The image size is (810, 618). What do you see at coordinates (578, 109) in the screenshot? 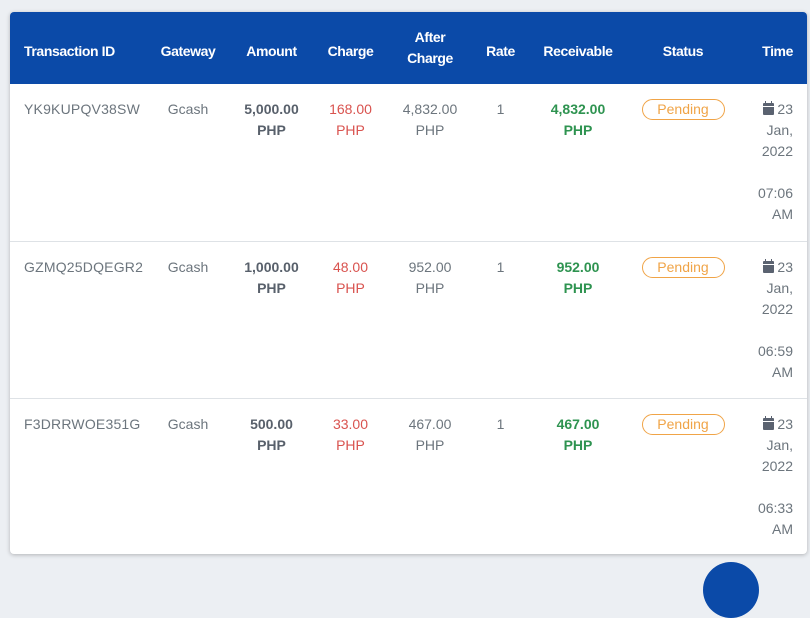
I see `receivable-value: 4,832.00` at bounding box center [578, 109].